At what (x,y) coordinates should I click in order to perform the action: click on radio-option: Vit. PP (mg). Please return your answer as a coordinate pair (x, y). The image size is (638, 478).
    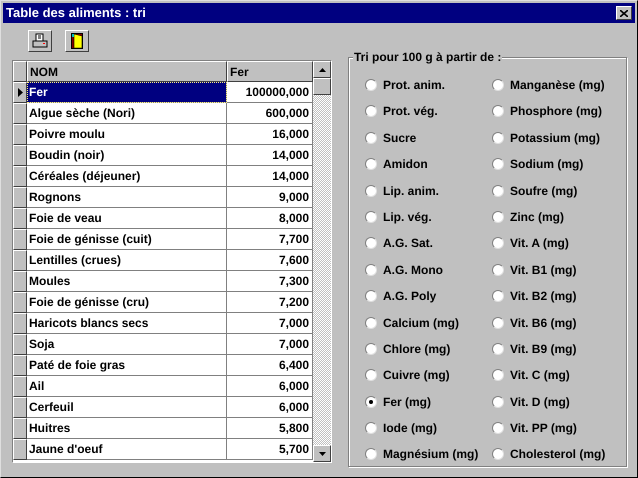
    Looking at the image, I should click on (564, 428).